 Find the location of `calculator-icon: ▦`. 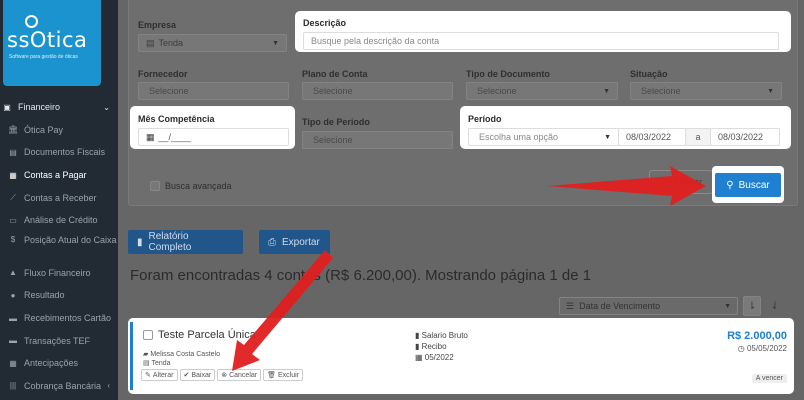

calculator-icon: ▦ is located at coordinates (13, 175).